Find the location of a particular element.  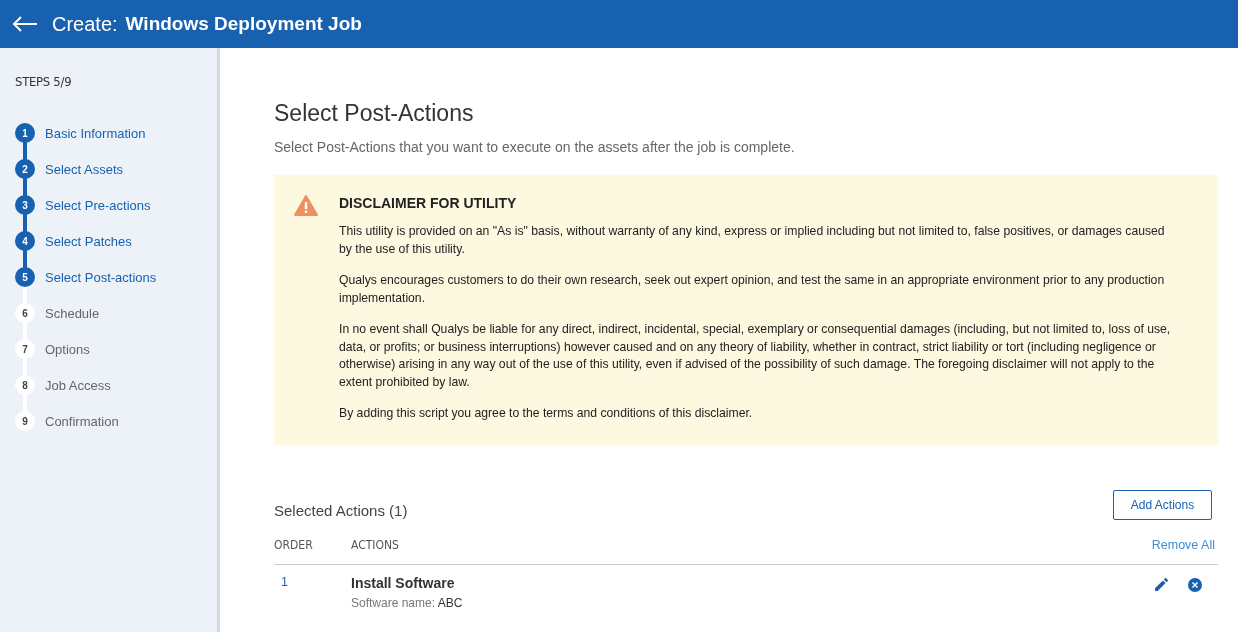

detail-value: ABC is located at coordinates (450, 602).